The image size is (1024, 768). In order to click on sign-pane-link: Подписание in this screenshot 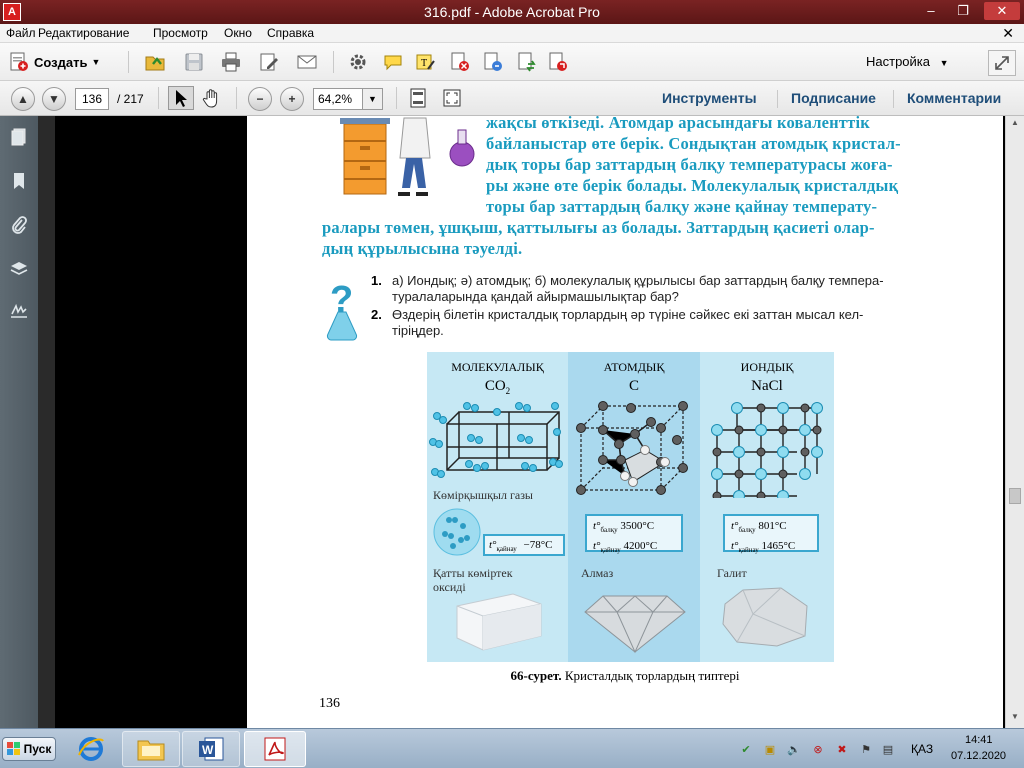, I will do `click(833, 98)`.